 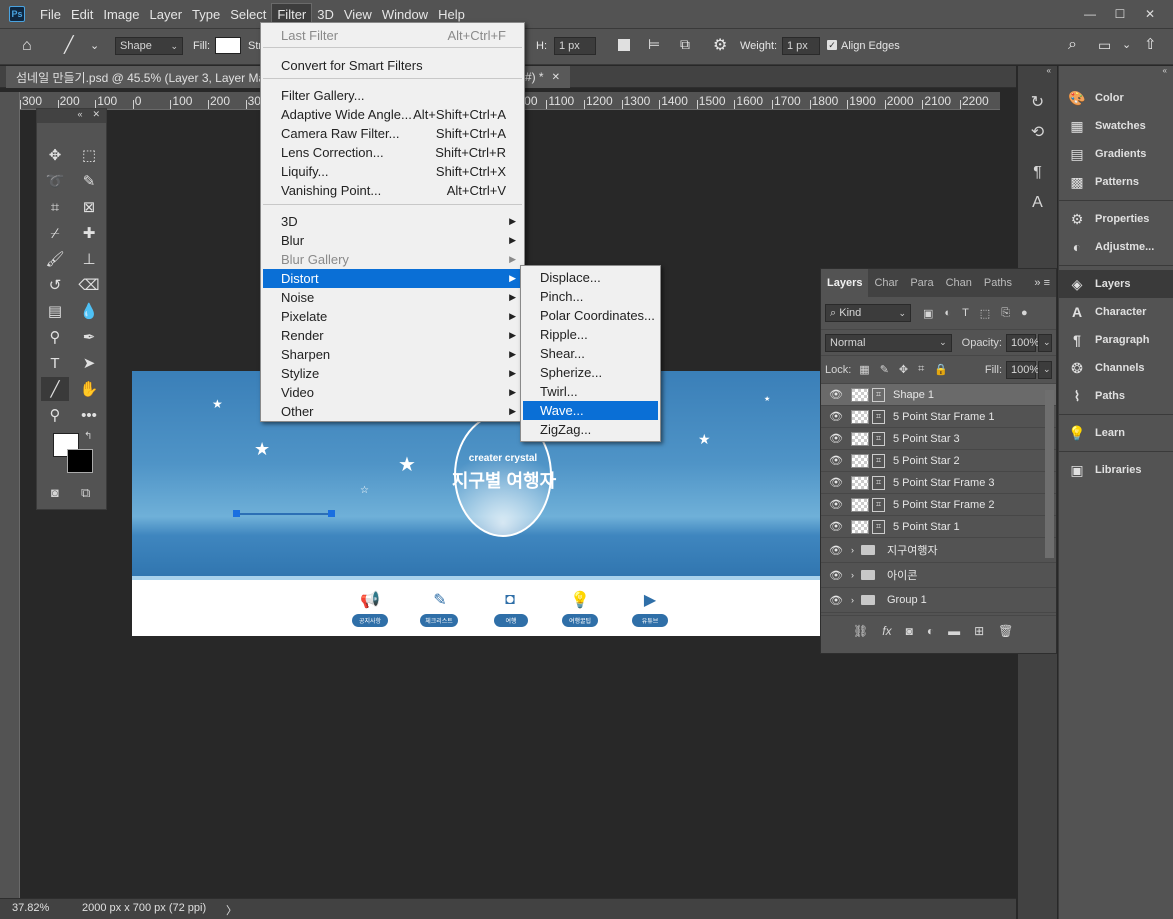 I want to click on panel-learn: 💡 Learn, so click(x=1116, y=433).